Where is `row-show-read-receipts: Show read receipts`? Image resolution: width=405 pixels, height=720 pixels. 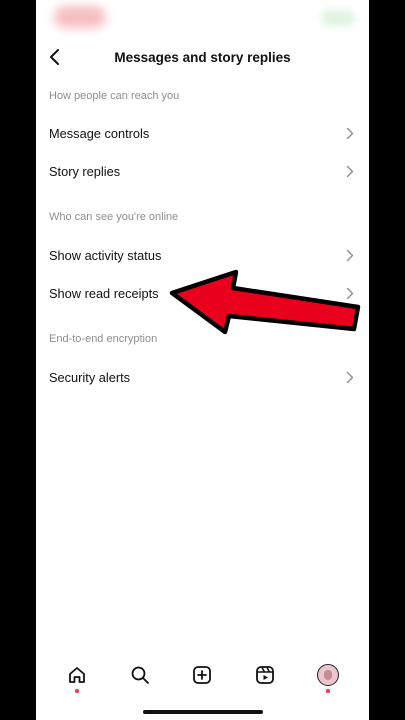 row-show-read-receipts: Show read receipts is located at coordinates (202, 293).